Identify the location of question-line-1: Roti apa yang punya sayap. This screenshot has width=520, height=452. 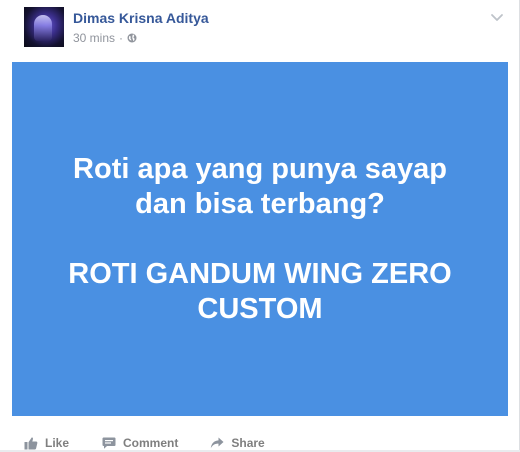
(260, 168).